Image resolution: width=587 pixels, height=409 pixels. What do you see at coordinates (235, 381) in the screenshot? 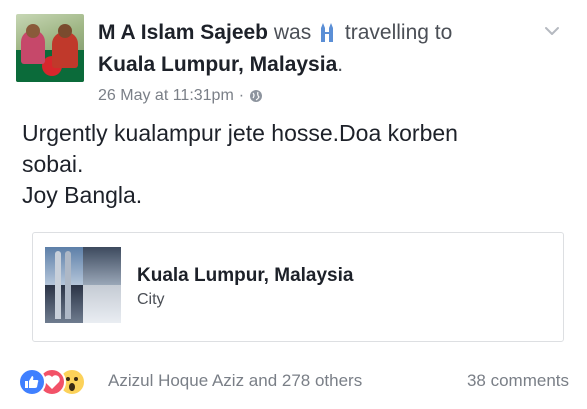
I see `reaction-names-link: Azizul Hoque Aziz and 278 others` at bounding box center [235, 381].